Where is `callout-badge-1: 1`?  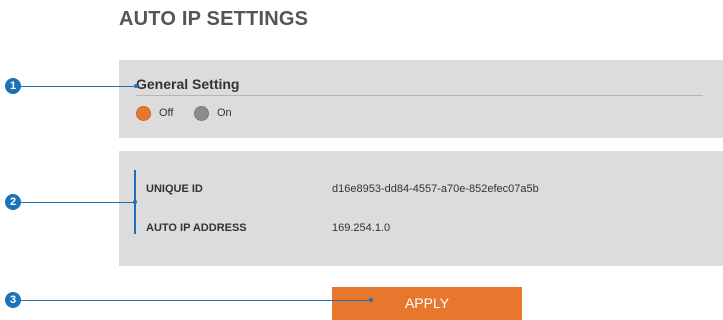
callout-badge-1: 1 is located at coordinates (13, 86).